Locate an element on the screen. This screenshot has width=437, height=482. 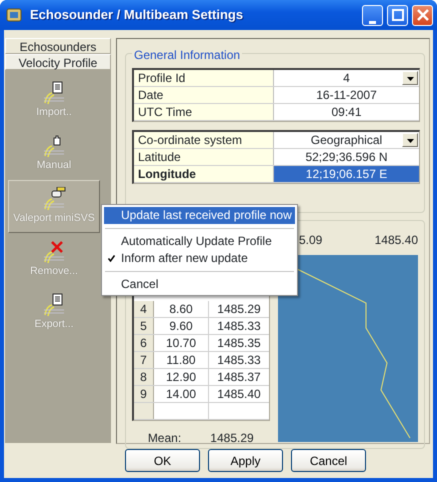
close-button is located at coordinates (422, 15).